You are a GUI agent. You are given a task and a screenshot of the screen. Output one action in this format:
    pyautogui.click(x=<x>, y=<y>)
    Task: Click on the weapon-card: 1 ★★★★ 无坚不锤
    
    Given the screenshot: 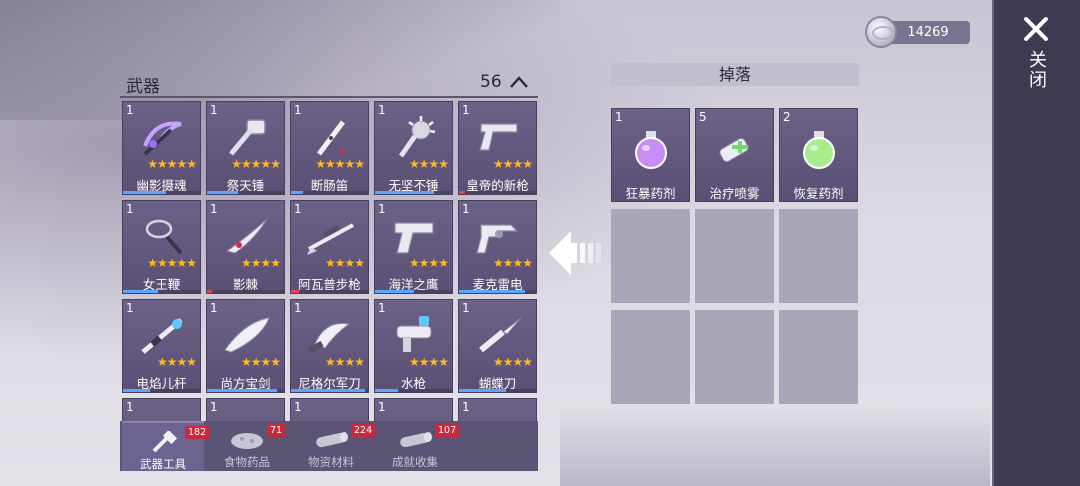 What is the action you would take?
    pyautogui.click(x=413, y=148)
    